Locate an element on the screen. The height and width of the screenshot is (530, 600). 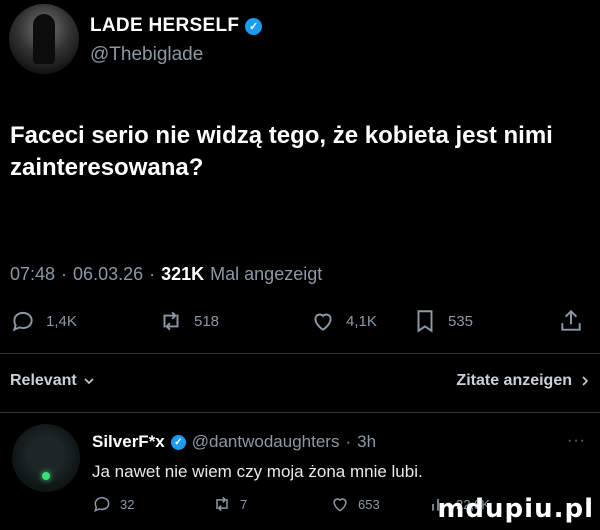
sort-dropdown: Relevant is located at coordinates (52, 381).